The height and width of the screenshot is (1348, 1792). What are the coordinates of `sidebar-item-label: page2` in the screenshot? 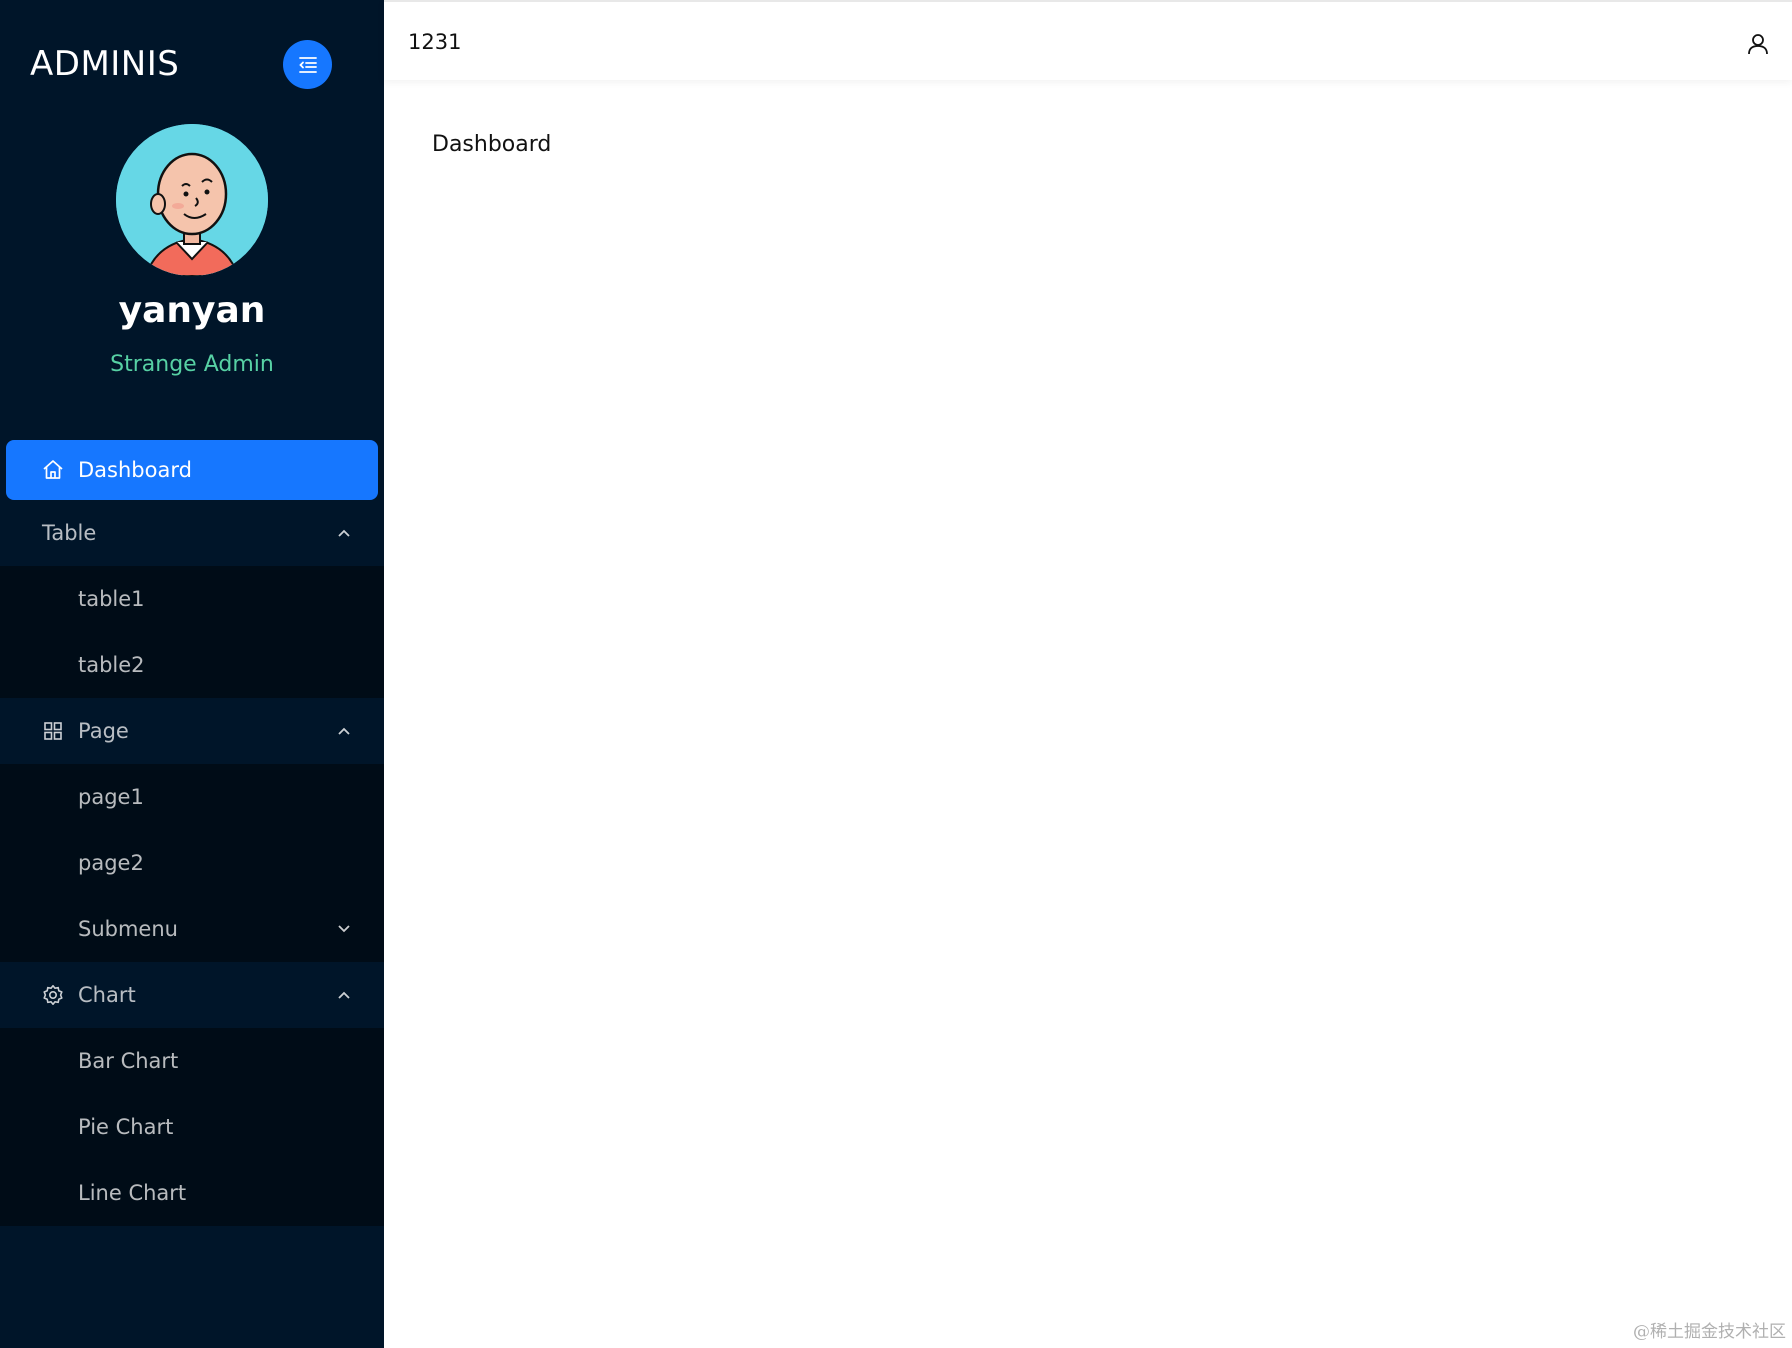 It's located at (111, 863).